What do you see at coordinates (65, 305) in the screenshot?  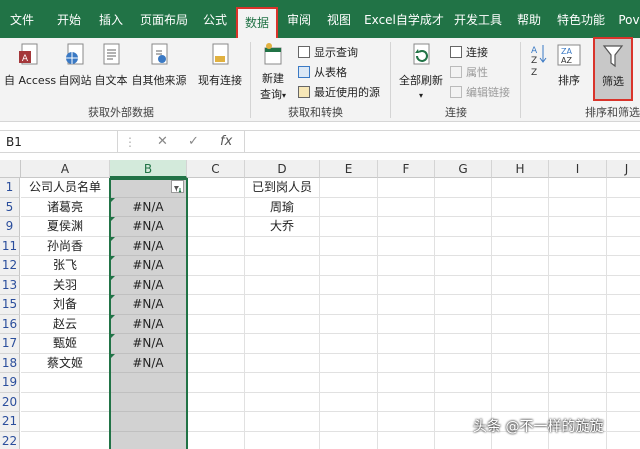 I see `cell-a: 刘备` at bounding box center [65, 305].